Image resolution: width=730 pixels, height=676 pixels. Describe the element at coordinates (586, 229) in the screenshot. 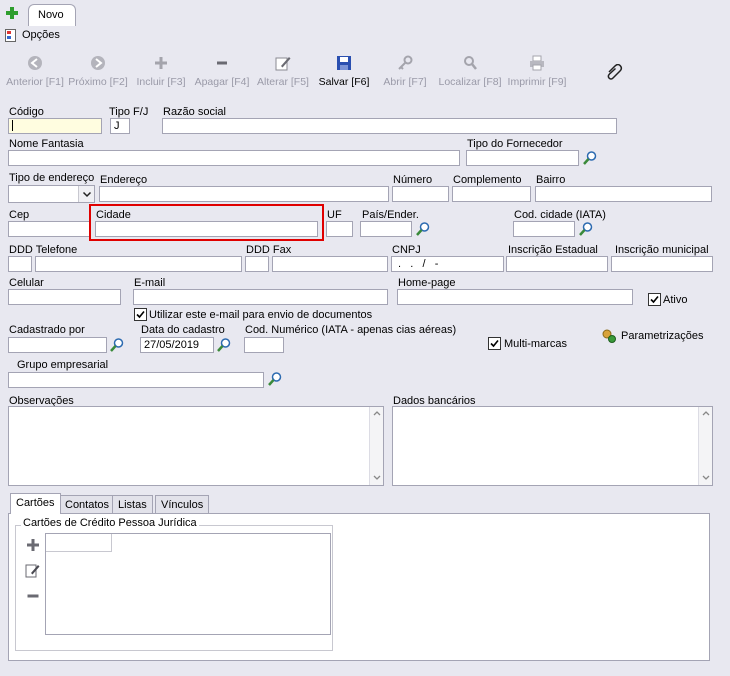

I see `cod-cidade-lookup-icon` at that location.